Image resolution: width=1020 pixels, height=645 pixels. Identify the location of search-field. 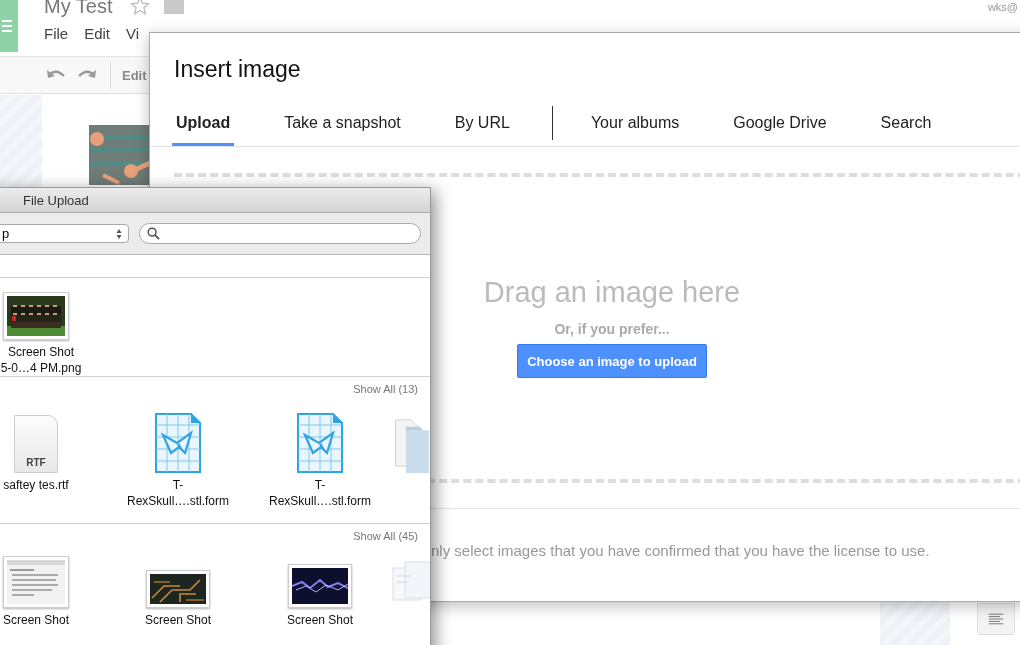
(280, 233).